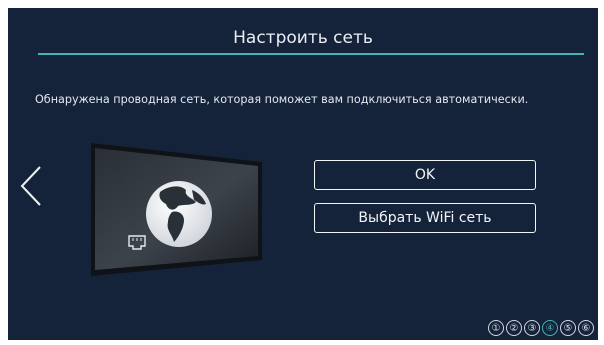 Image resolution: width=604 pixels, height=345 pixels. What do you see at coordinates (532, 328) in the screenshot?
I see `step-3: ③` at bounding box center [532, 328].